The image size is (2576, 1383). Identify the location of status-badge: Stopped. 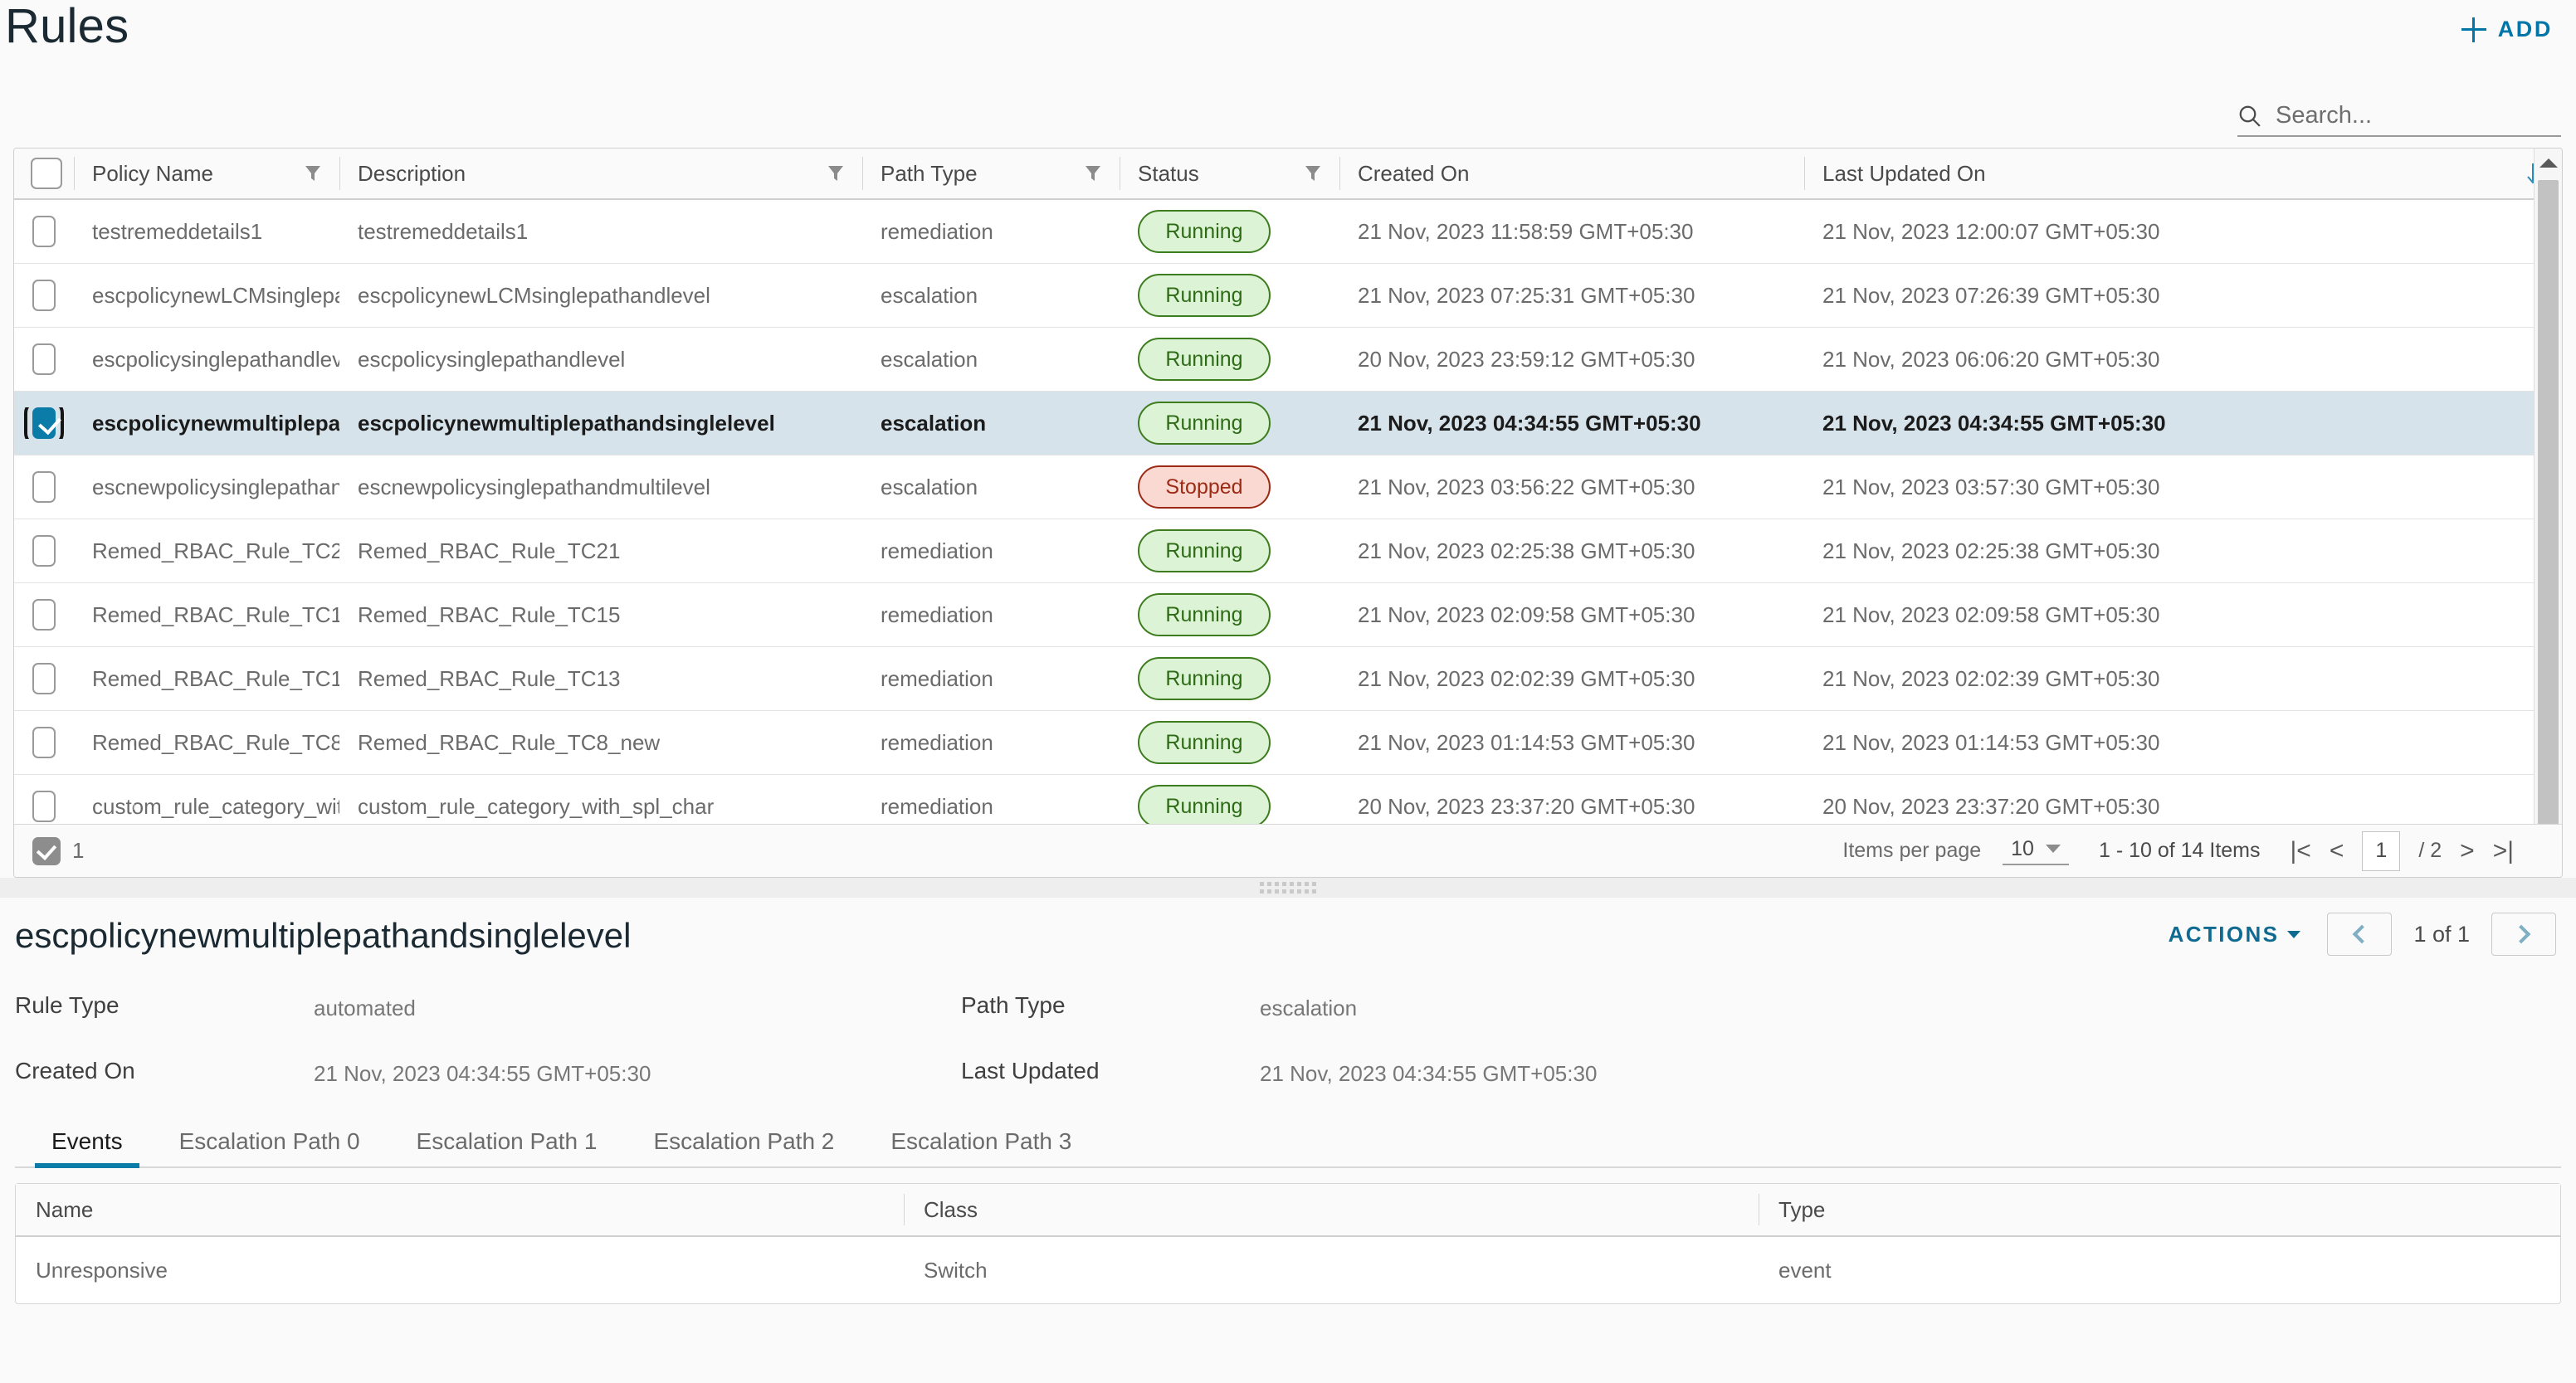
(1204, 487).